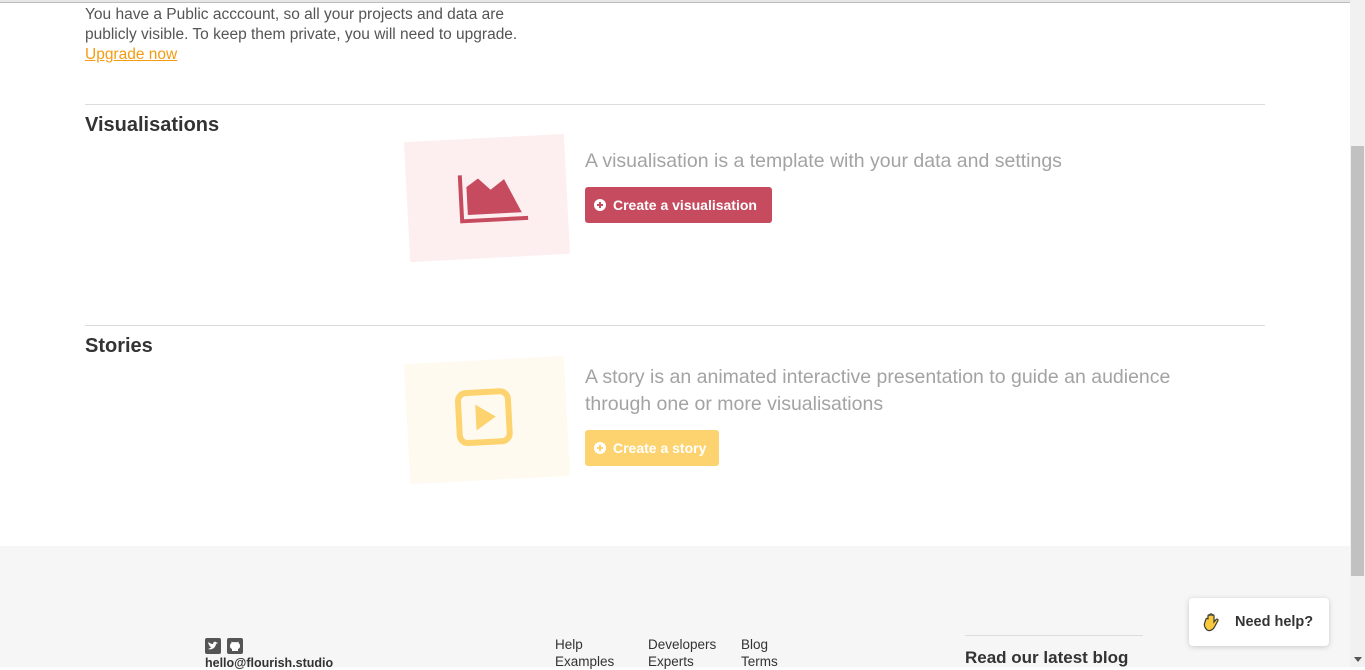  Describe the element at coordinates (235, 646) in the screenshot. I see `github-icon` at that location.